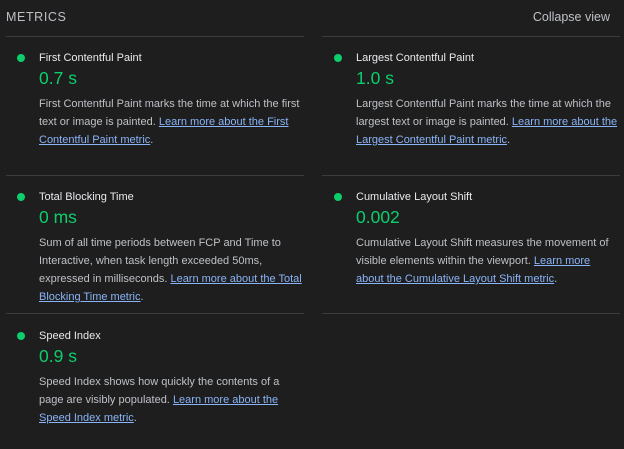 The image size is (624, 449). Describe the element at coordinates (86, 197) in the screenshot. I see `metric-title: Total Blocking Time` at that location.